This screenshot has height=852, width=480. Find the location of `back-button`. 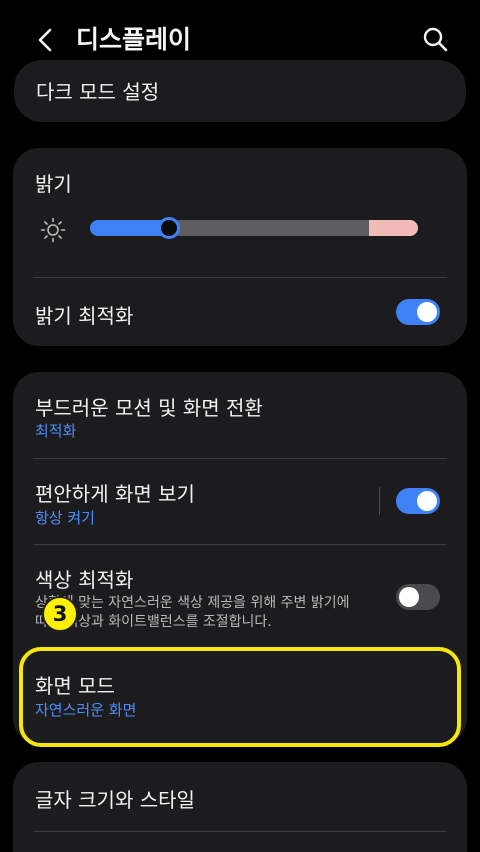

back-button is located at coordinates (46, 40).